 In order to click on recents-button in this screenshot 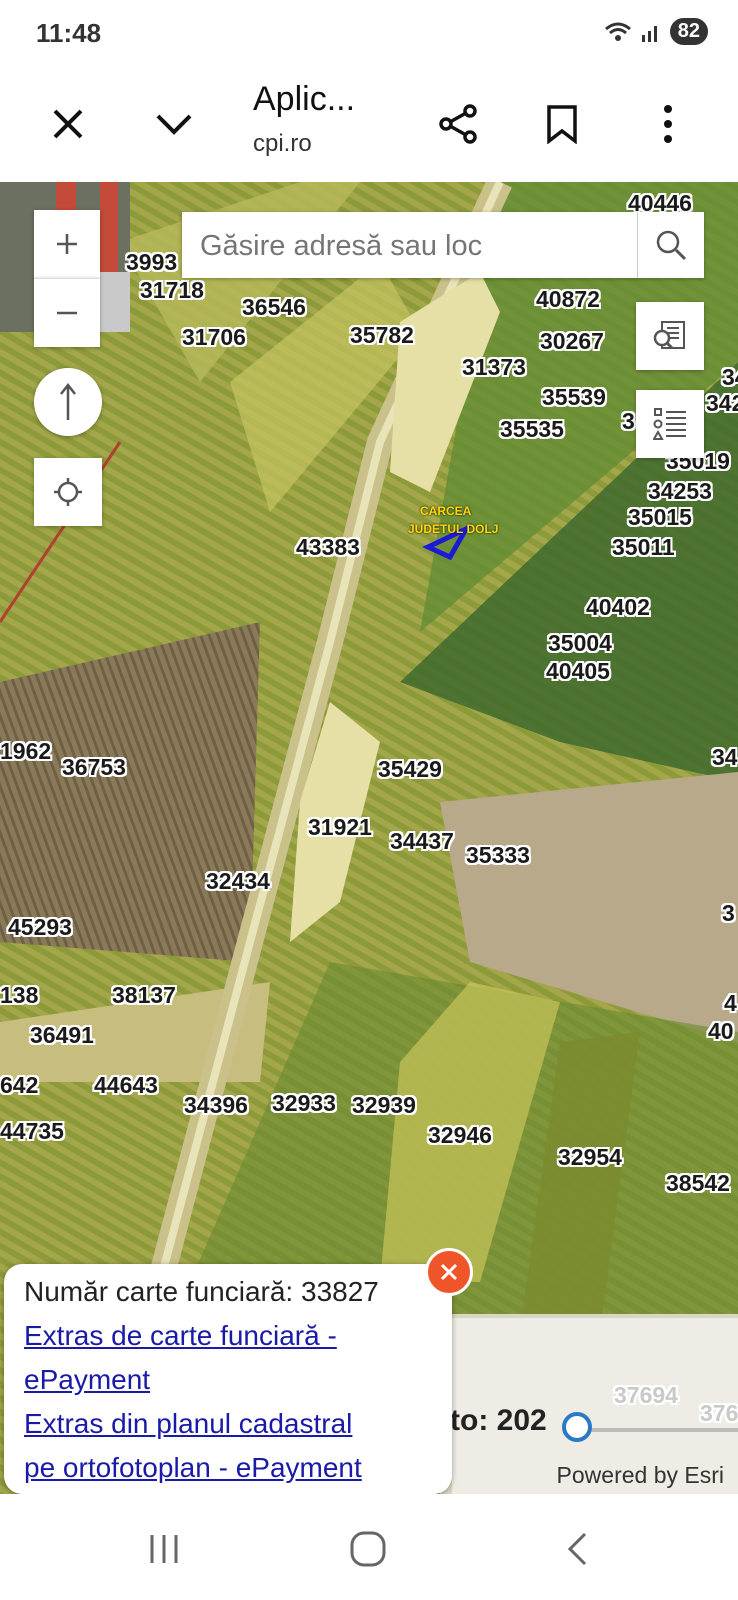, I will do `click(164, 1549)`.